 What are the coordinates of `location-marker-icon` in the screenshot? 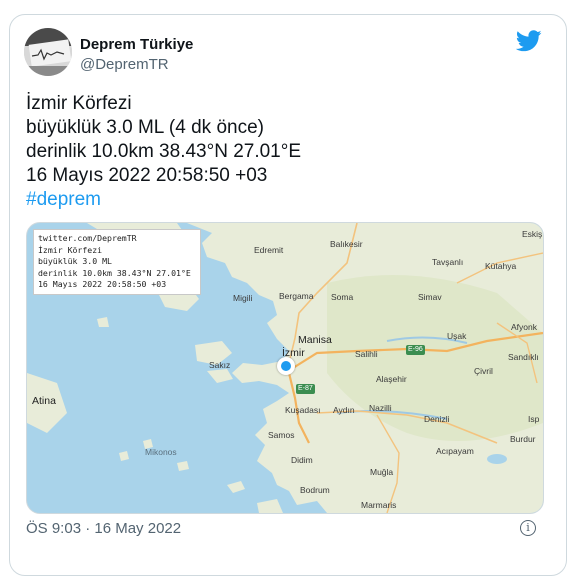 It's located at (286, 366).